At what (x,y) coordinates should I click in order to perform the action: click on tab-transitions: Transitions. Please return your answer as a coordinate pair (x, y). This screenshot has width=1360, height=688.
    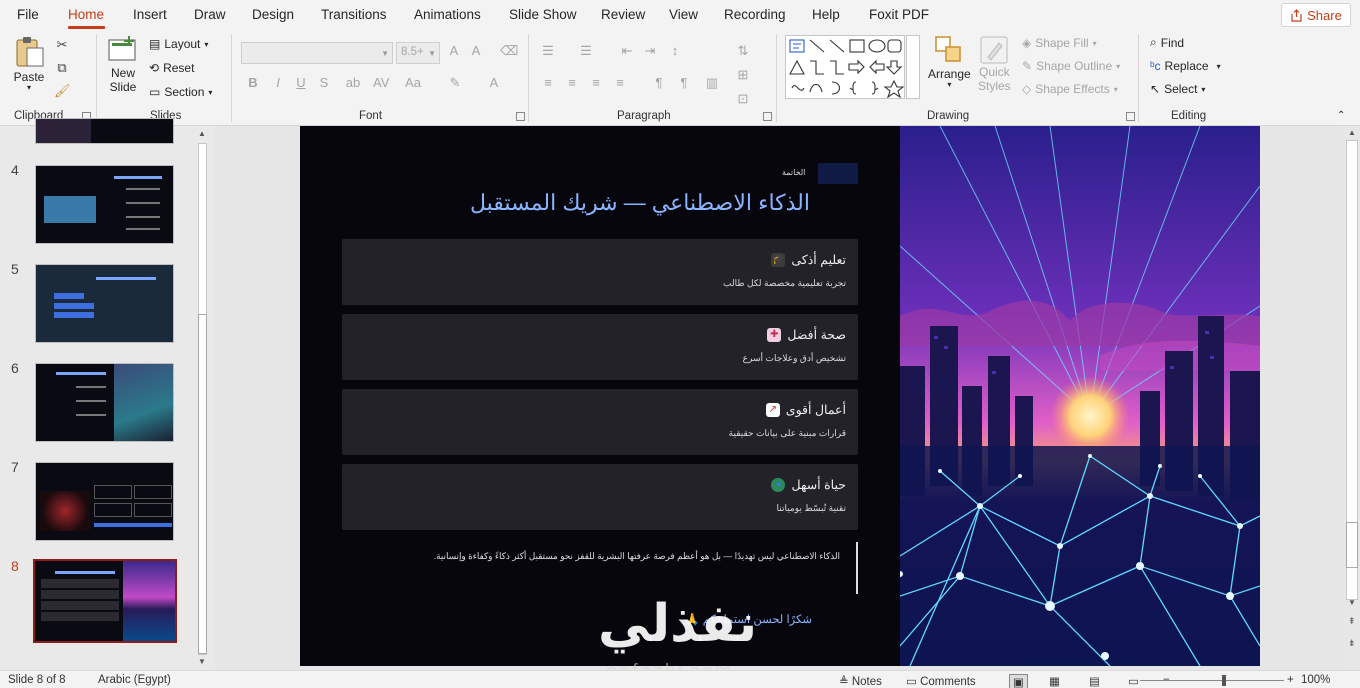
    Looking at the image, I should click on (354, 14).